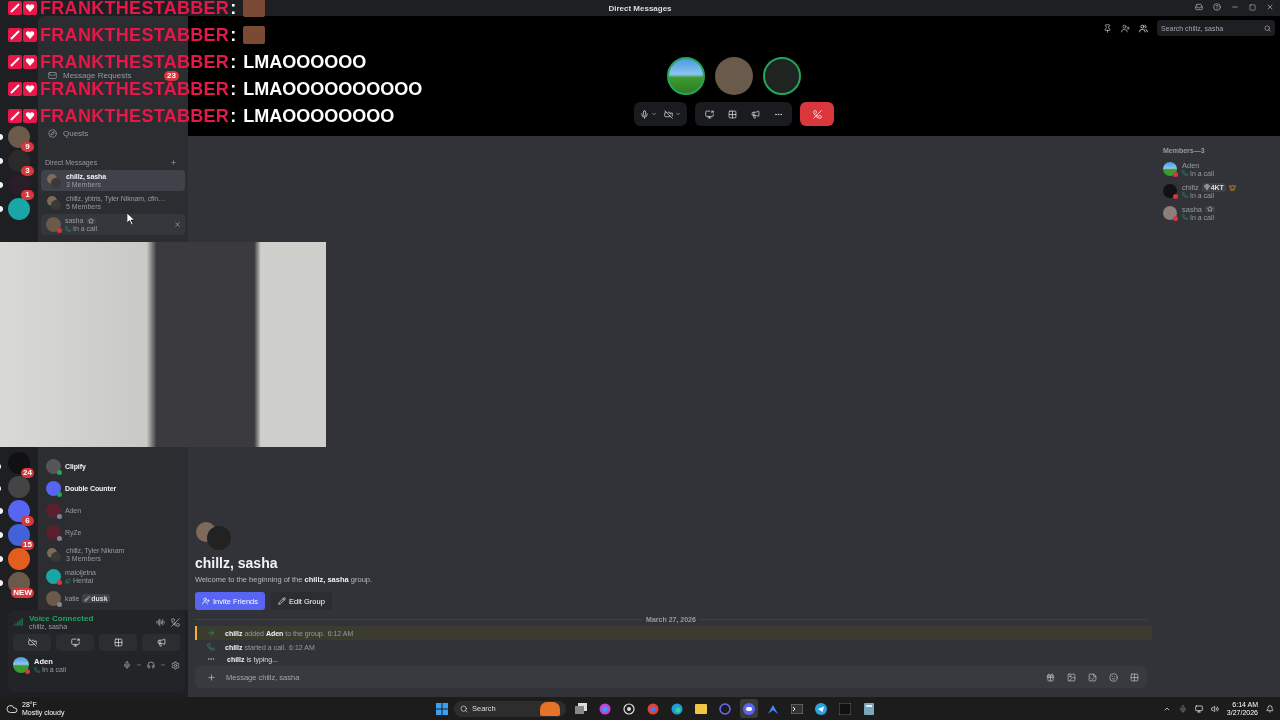 The width and height of the screenshot is (1280, 720). What do you see at coordinates (211, 659) in the screenshot?
I see `typing-dots-icon` at bounding box center [211, 659].